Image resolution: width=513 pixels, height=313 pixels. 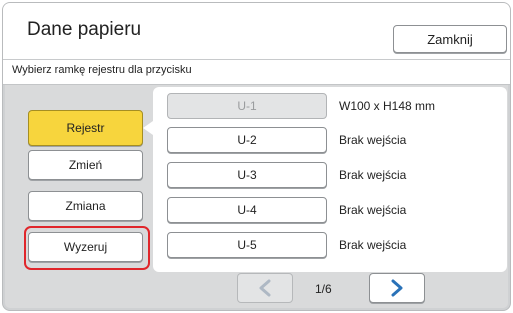 I want to click on active-pointer, so click(x=148, y=128).